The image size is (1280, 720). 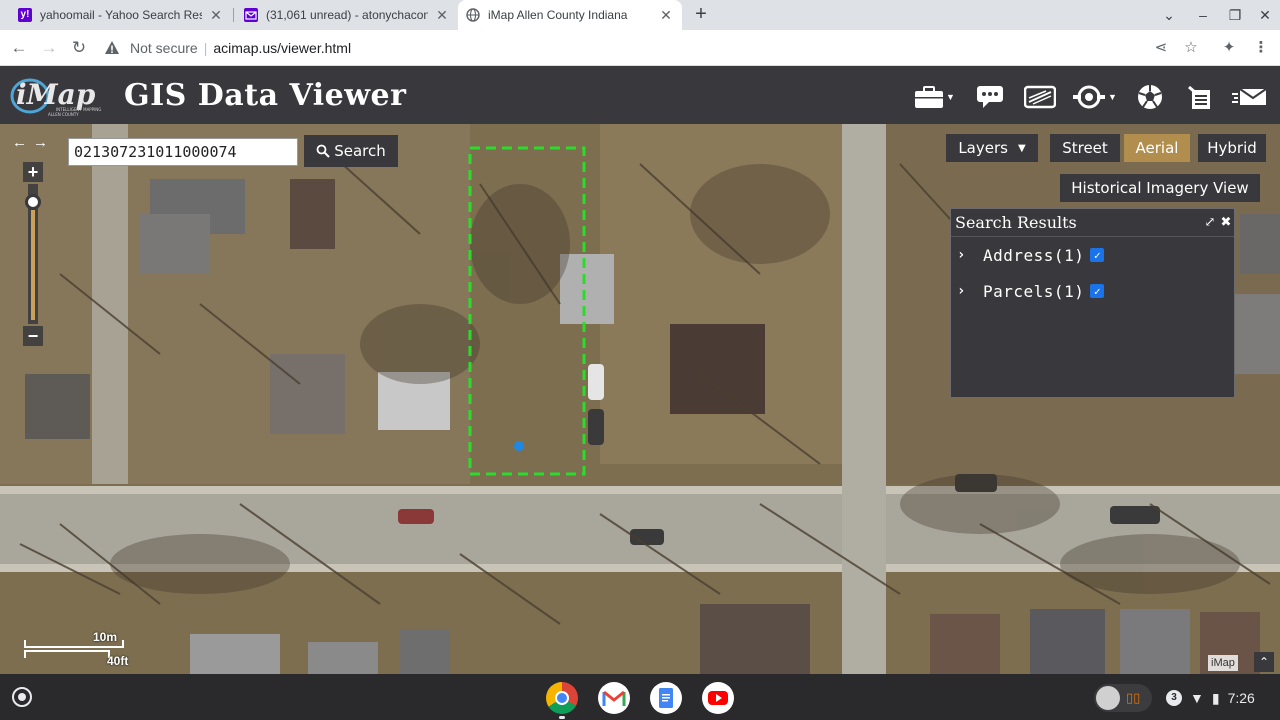 I want to click on launcher-icon, so click(x=22, y=697).